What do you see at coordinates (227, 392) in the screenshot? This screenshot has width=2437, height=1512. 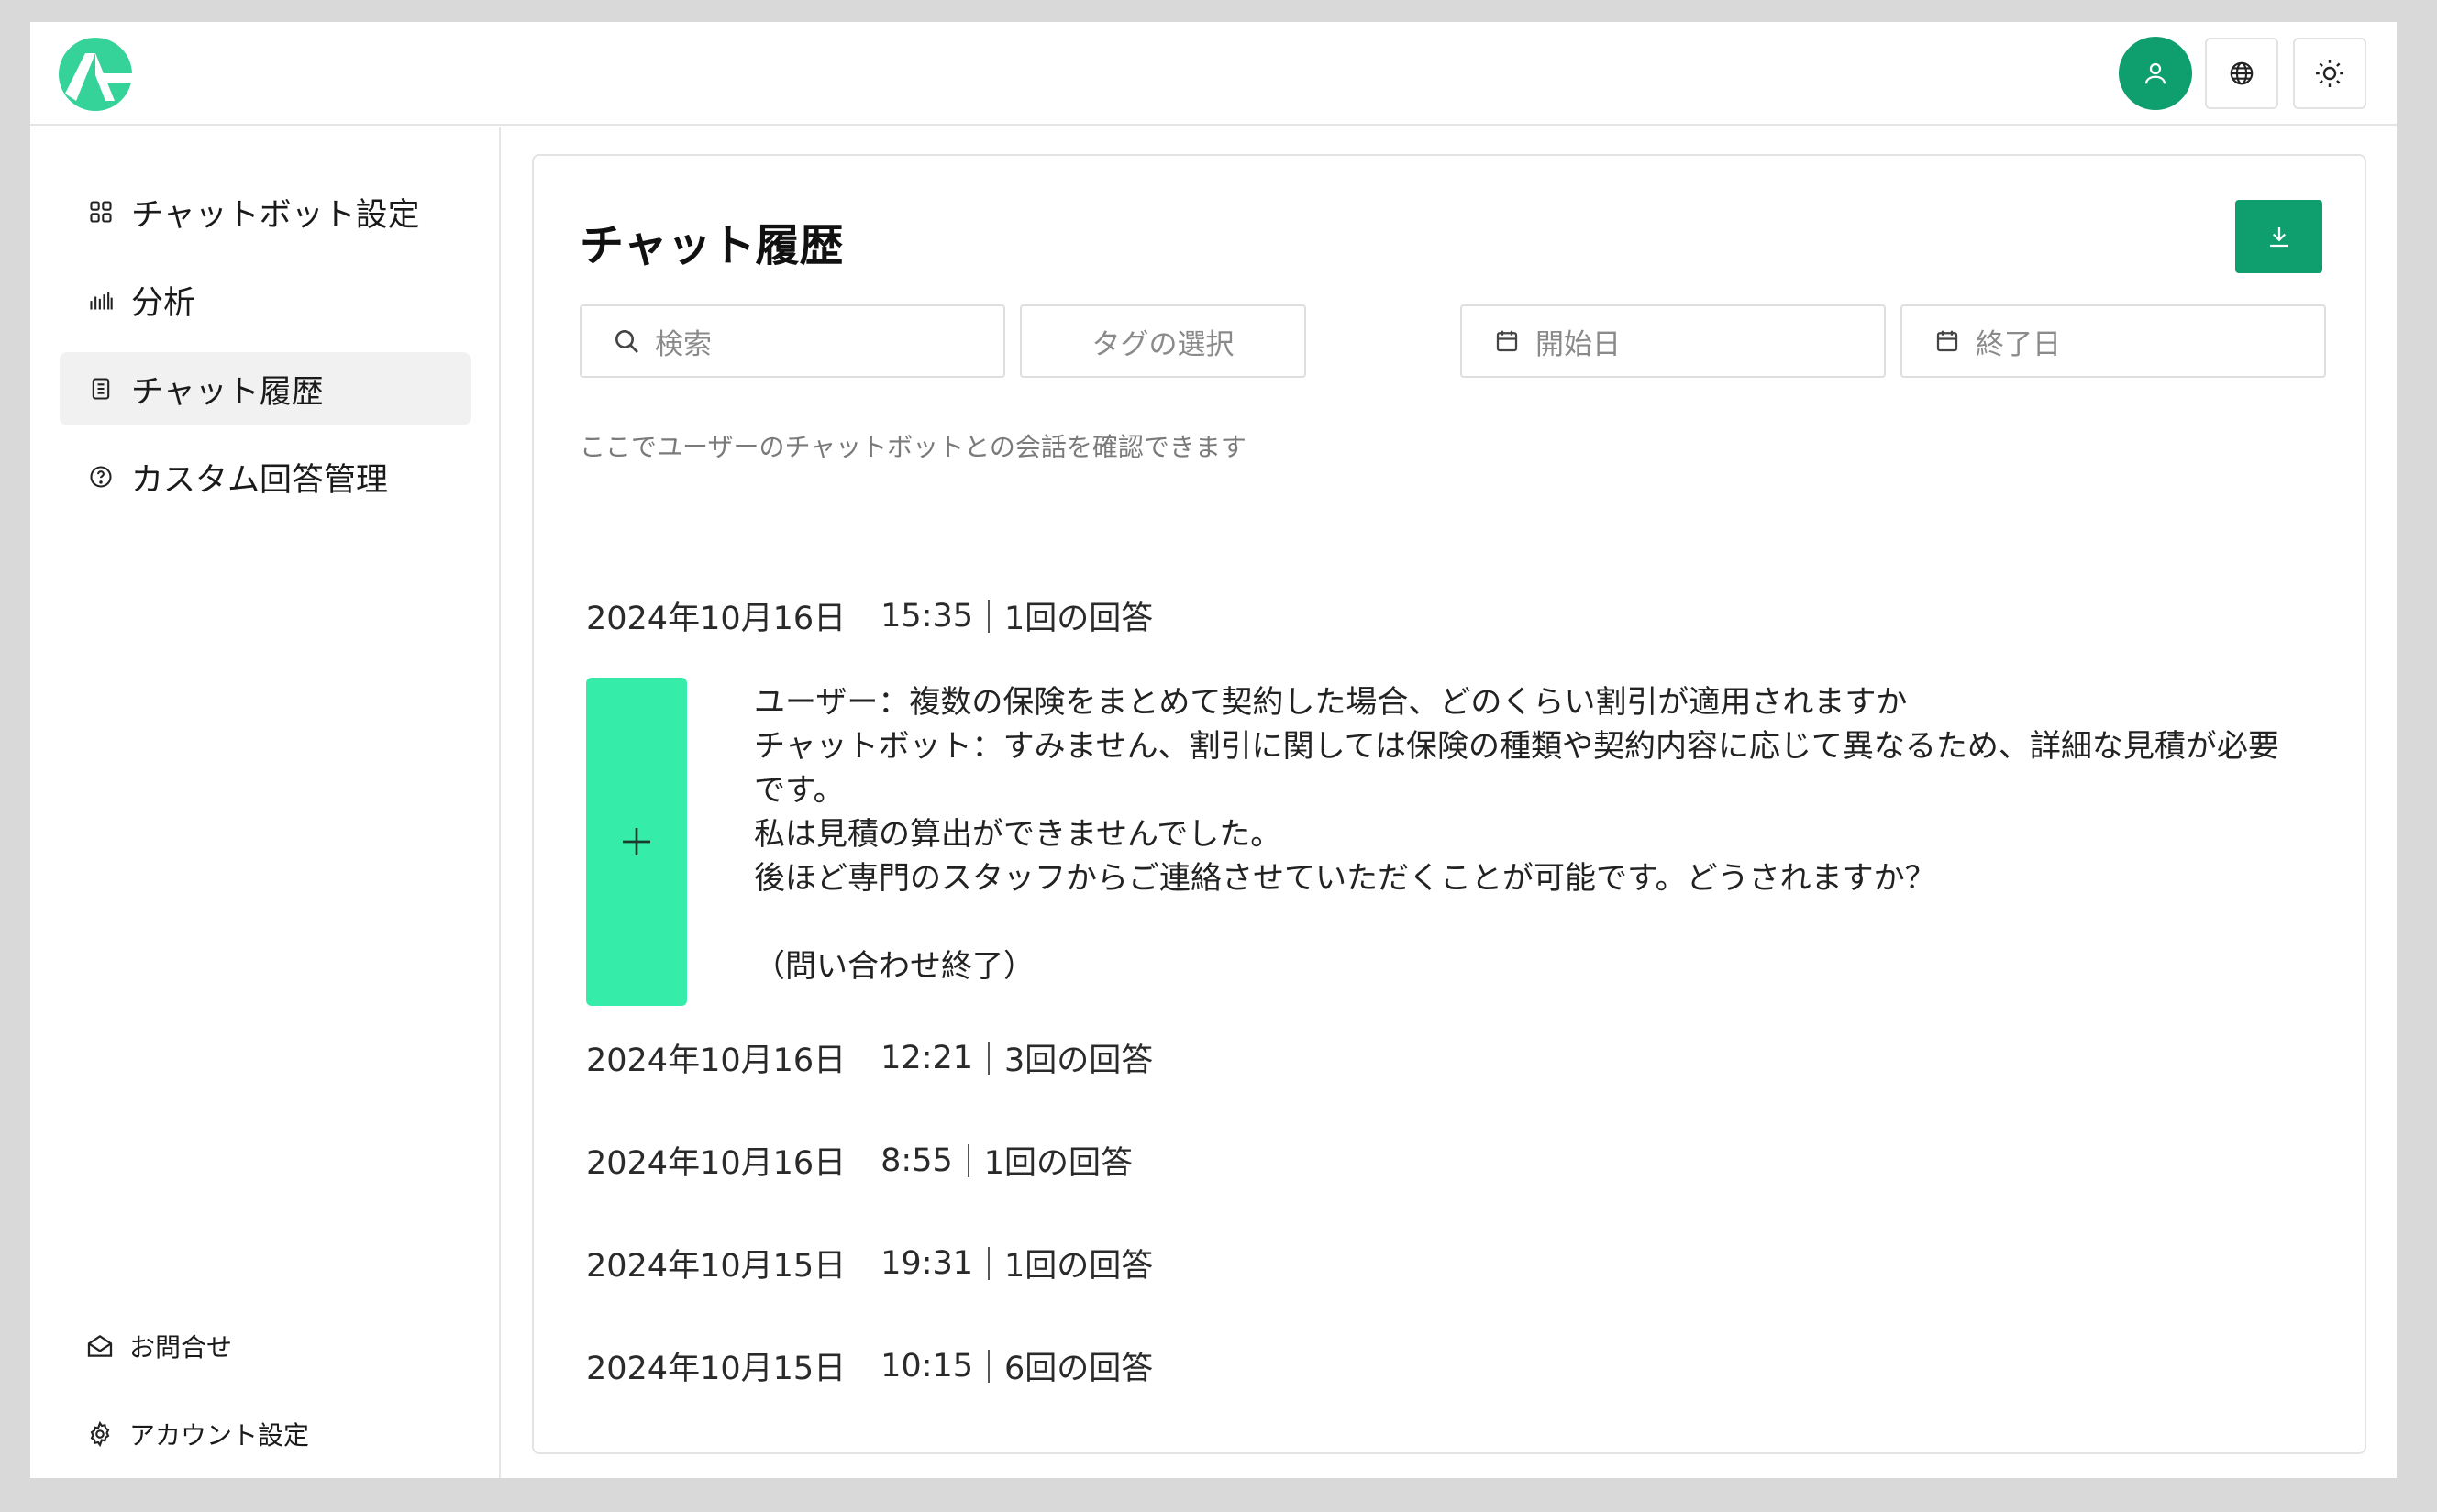 I see `sidebar-item-label: チャット履歴` at bounding box center [227, 392].